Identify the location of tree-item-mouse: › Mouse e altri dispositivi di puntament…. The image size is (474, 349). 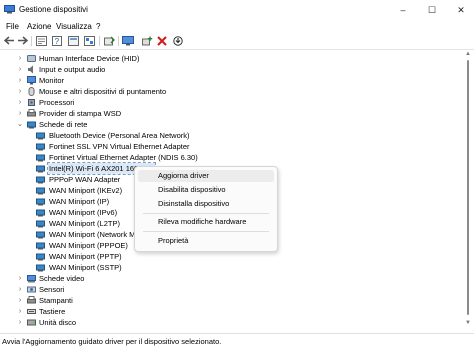
(150, 91).